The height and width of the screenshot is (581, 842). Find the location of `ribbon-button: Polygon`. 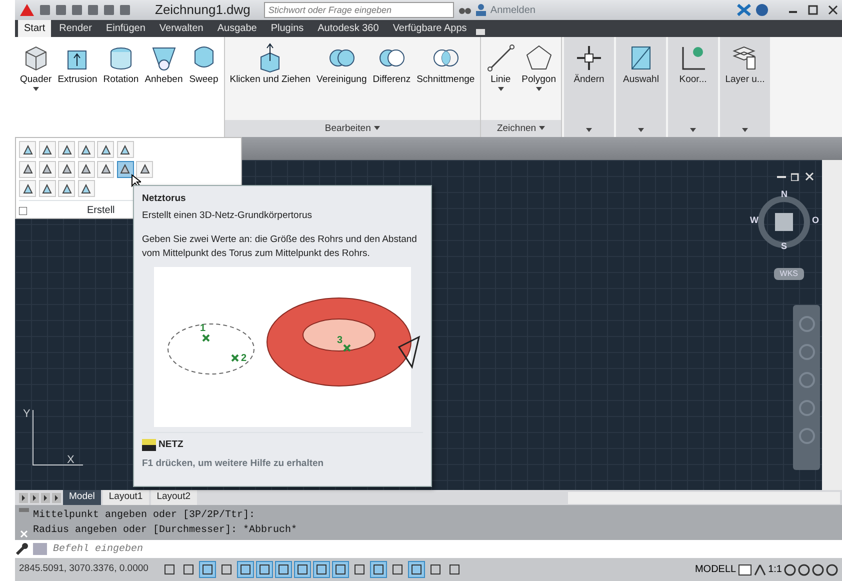

ribbon-button: Polygon is located at coordinates (539, 67).